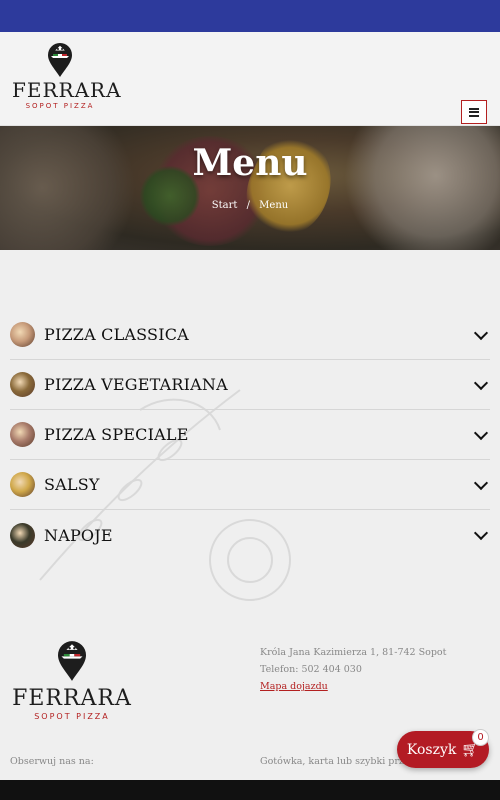 The height and width of the screenshot is (800, 500). I want to click on category-label: SALSY, so click(72, 484).